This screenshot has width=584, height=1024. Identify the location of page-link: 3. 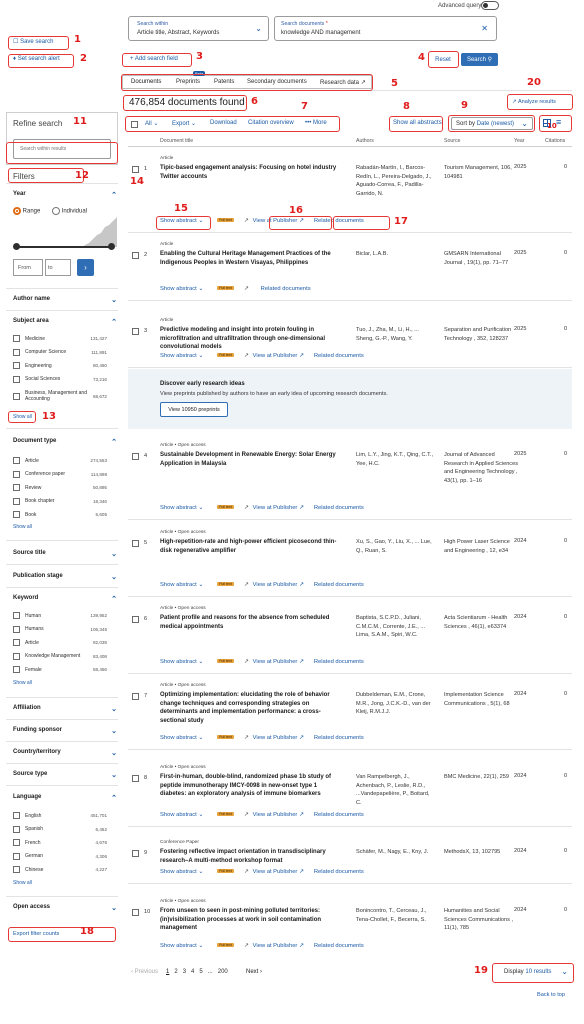
(184, 972).